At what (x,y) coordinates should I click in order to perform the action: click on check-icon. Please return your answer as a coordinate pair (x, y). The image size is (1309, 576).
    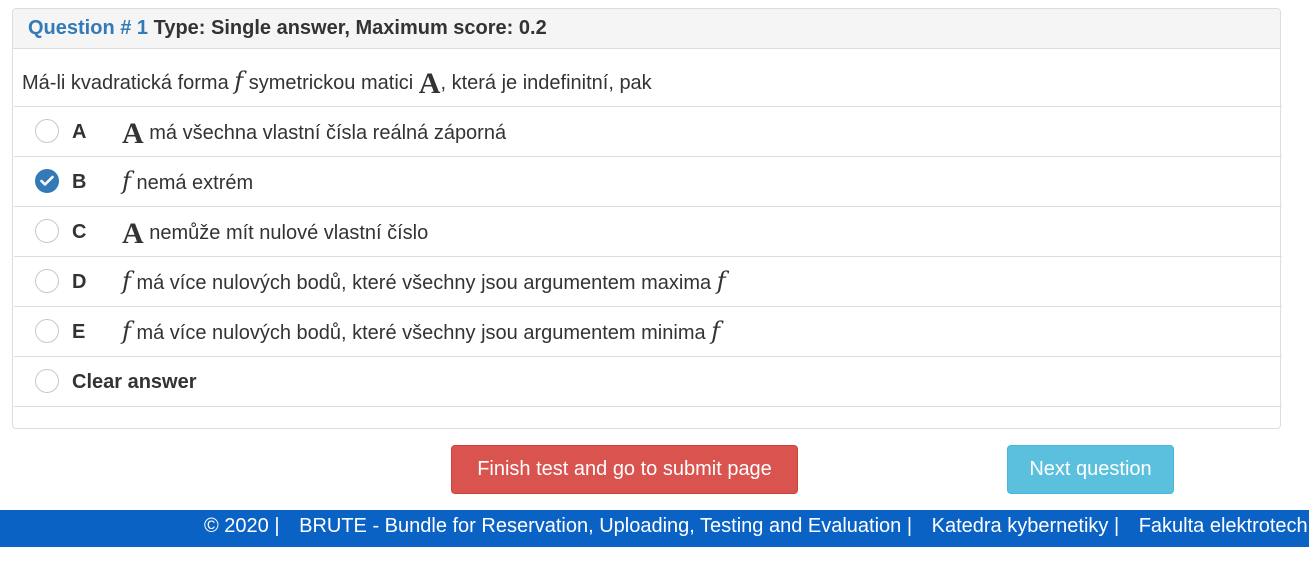
    Looking at the image, I should click on (47, 180).